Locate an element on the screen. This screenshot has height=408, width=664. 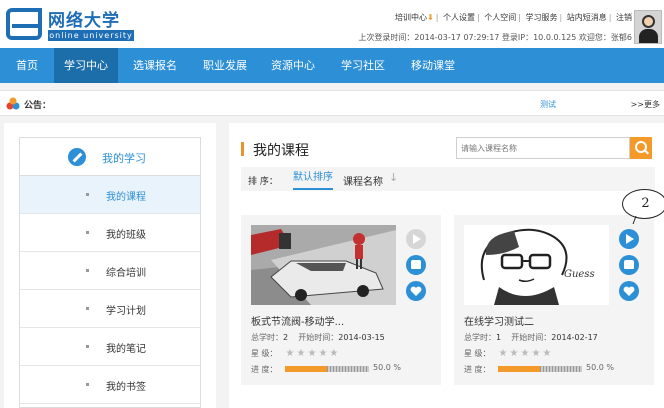
annotation-callout: 2 is located at coordinates (643, 204).